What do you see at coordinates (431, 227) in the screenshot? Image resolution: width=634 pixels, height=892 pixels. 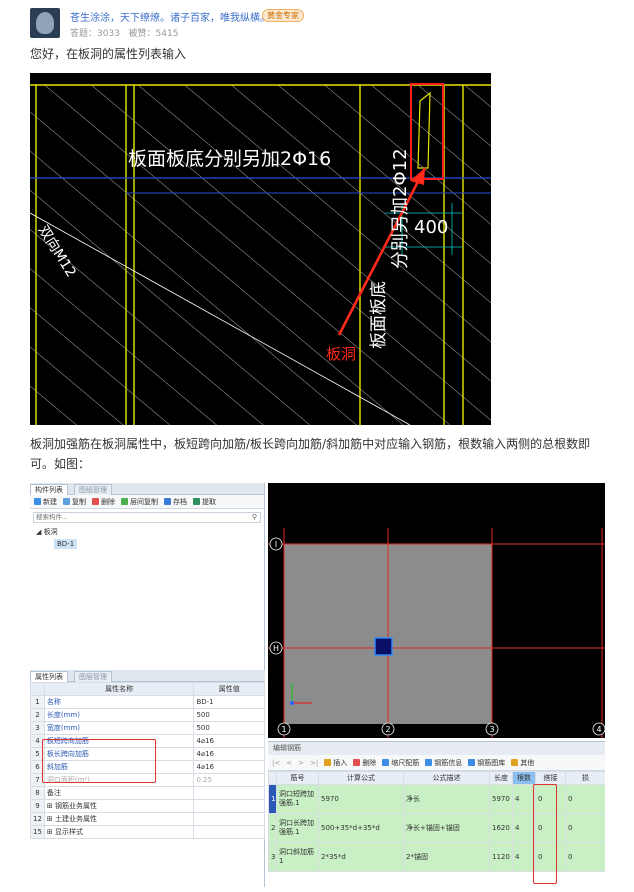 I see `cad-dim: 400` at bounding box center [431, 227].